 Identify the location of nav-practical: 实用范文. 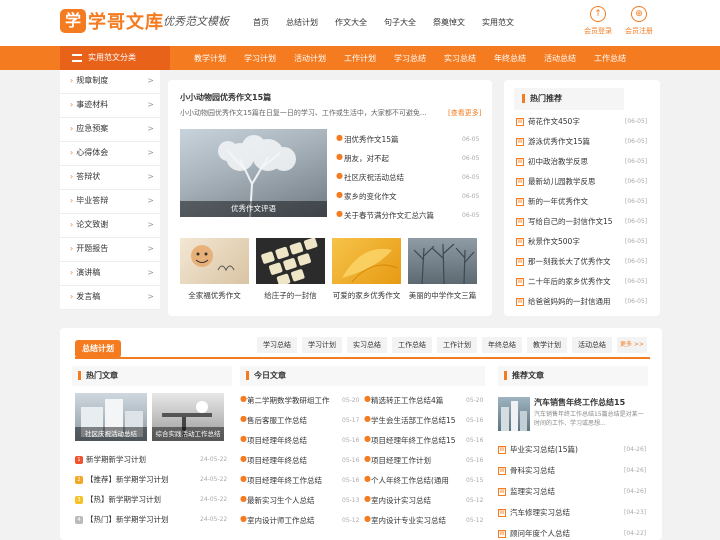
(498, 22).